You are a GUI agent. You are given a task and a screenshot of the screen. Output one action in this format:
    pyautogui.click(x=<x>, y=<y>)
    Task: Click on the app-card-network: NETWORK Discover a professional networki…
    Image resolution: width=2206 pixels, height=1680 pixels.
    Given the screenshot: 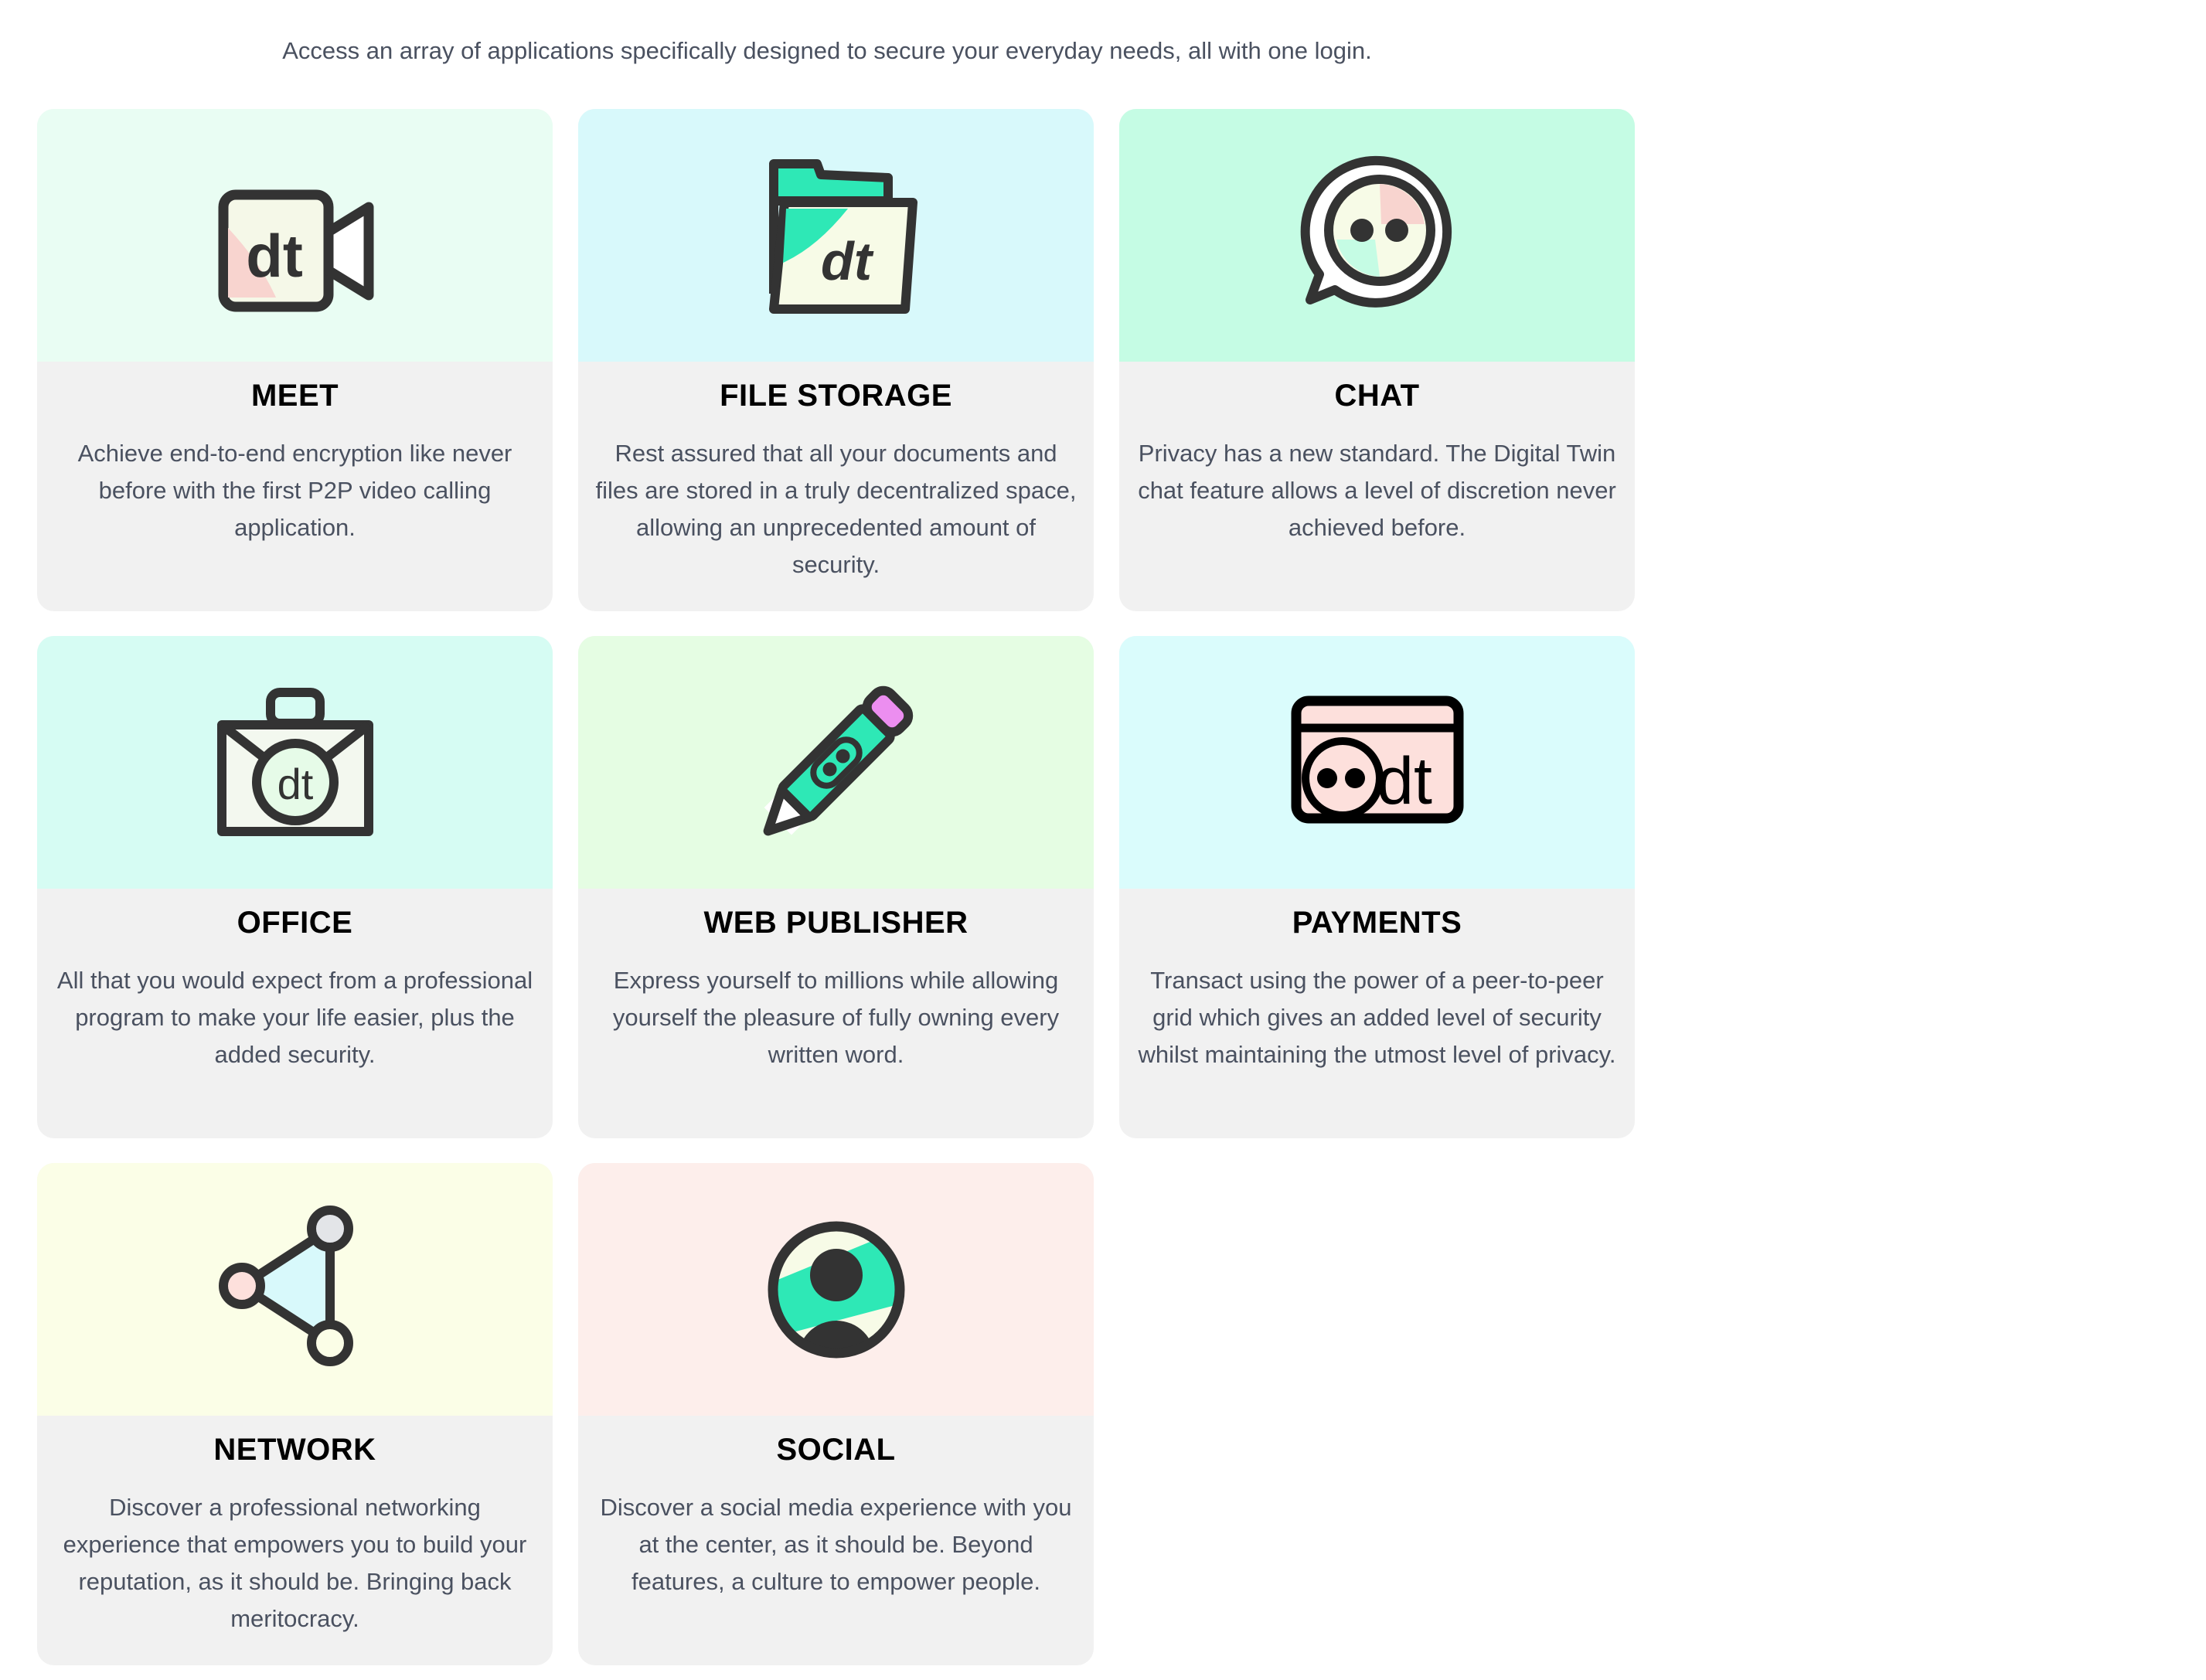 What is the action you would take?
    pyautogui.click(x=295, y=1414)
    